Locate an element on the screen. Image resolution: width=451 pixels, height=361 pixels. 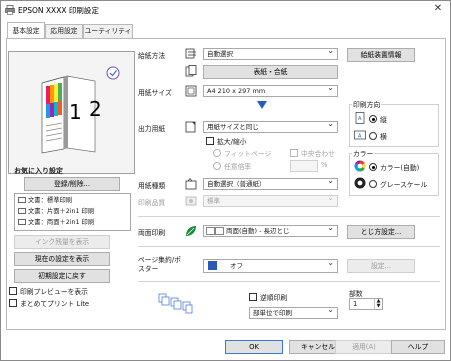
tab-advanced: 応用設定 is located at coordinates (64, 31).